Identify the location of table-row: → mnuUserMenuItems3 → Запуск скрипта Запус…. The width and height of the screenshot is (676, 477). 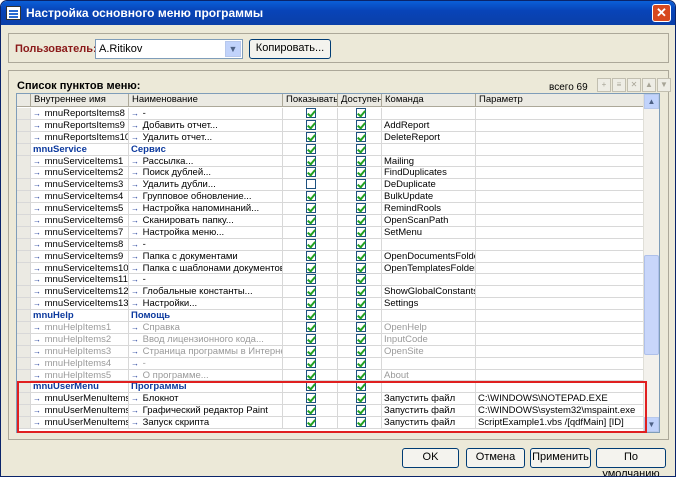
(331, 423).